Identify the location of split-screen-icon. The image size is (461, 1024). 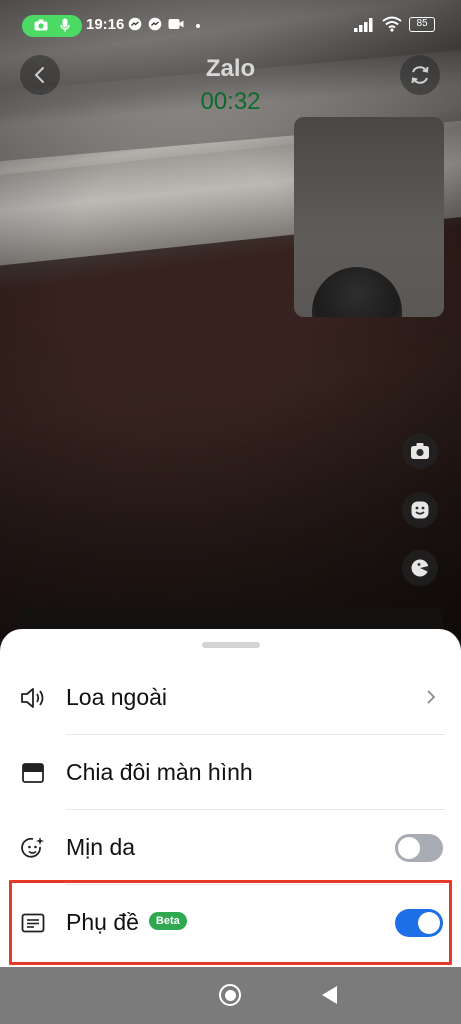
(33, 773).